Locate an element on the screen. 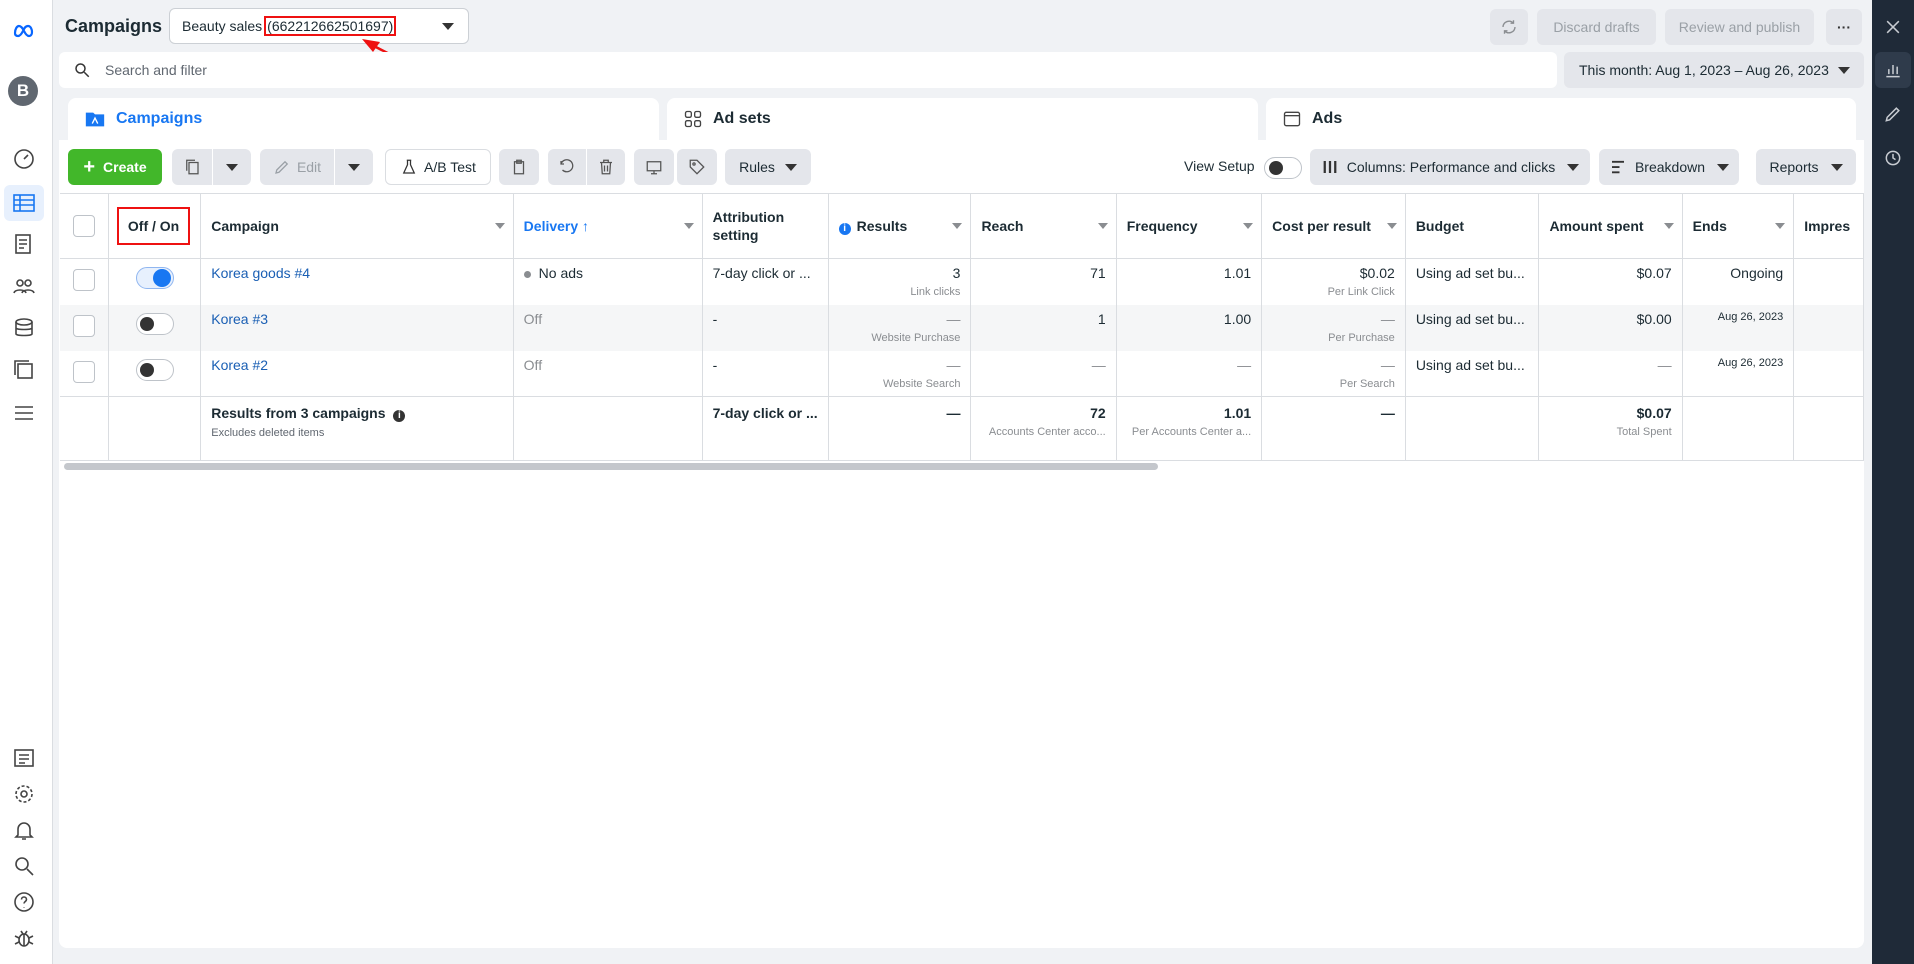  dashboard-icon is located at coordinates (24, 158).